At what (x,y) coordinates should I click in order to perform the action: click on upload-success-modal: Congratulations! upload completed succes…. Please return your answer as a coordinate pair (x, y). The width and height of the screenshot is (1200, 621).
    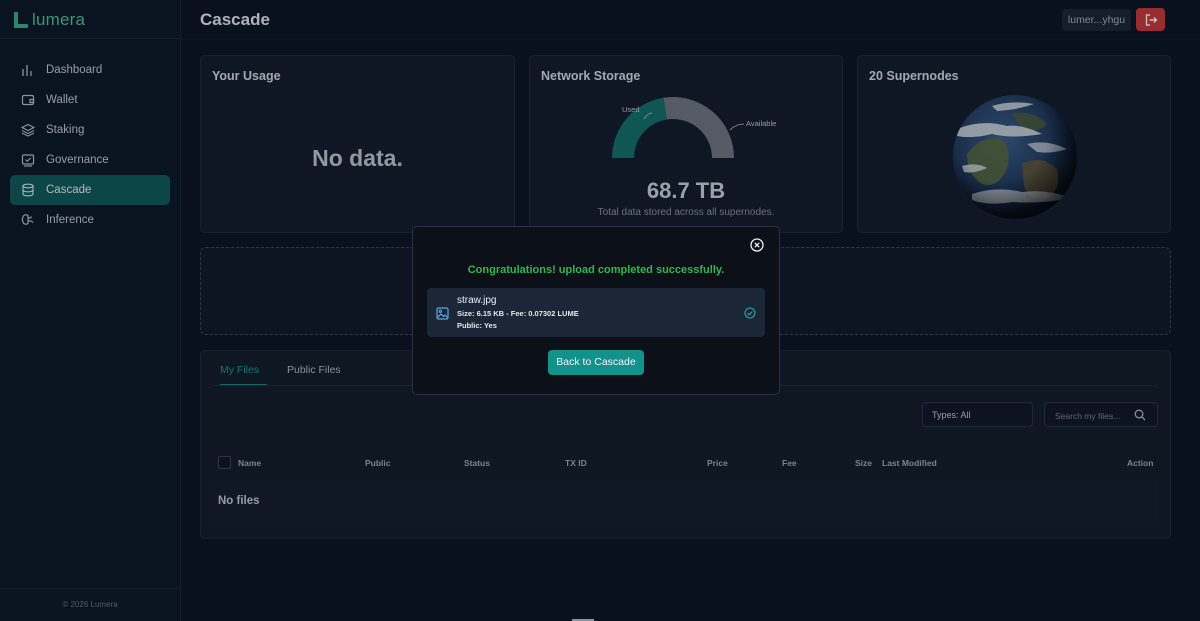
    Looking at the image, I should click on (596, 310).